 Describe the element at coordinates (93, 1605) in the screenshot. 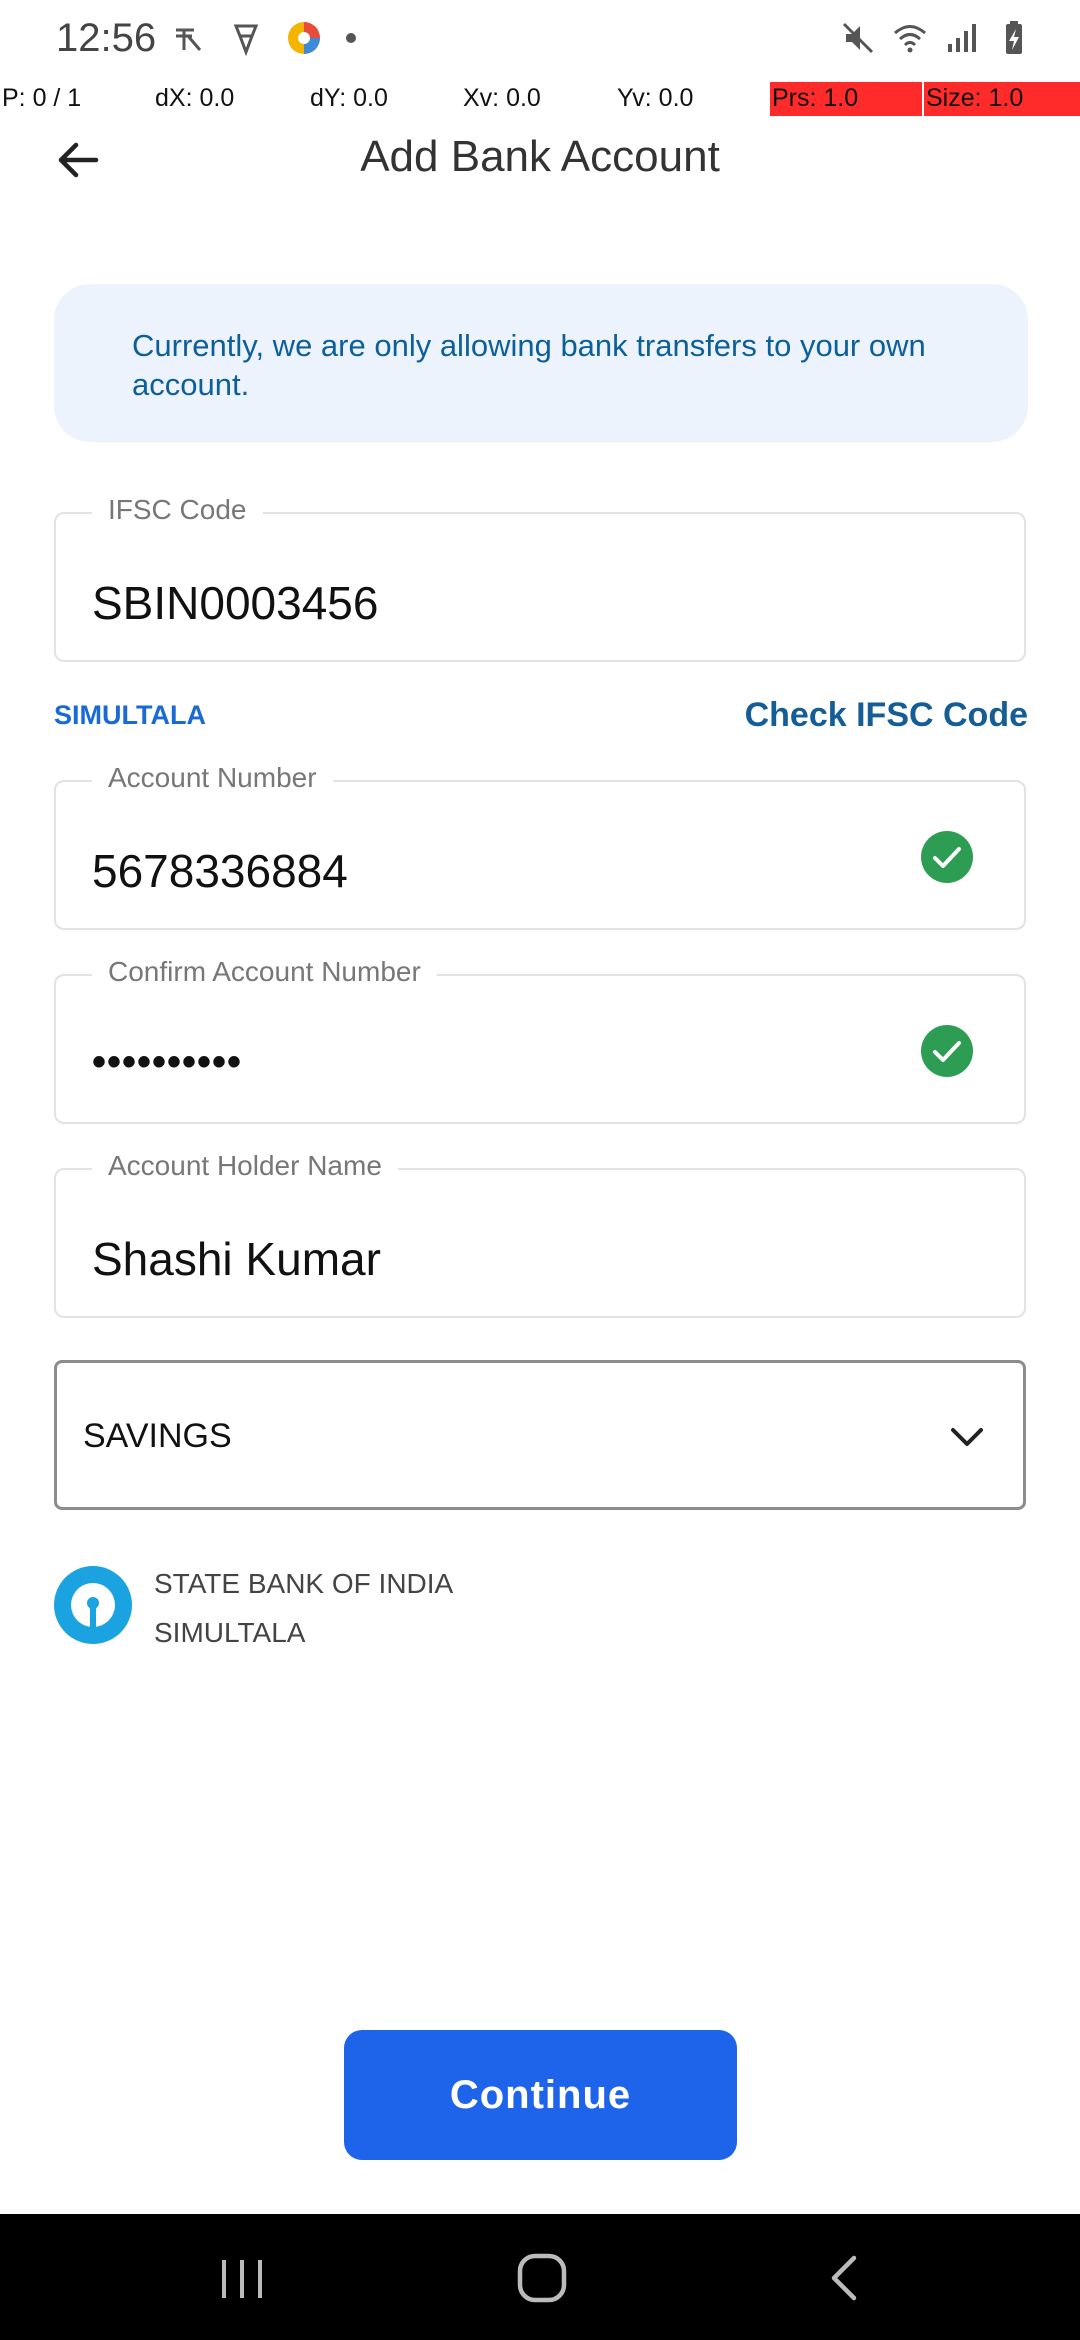

I see `sbi-logo-icon` at that location.